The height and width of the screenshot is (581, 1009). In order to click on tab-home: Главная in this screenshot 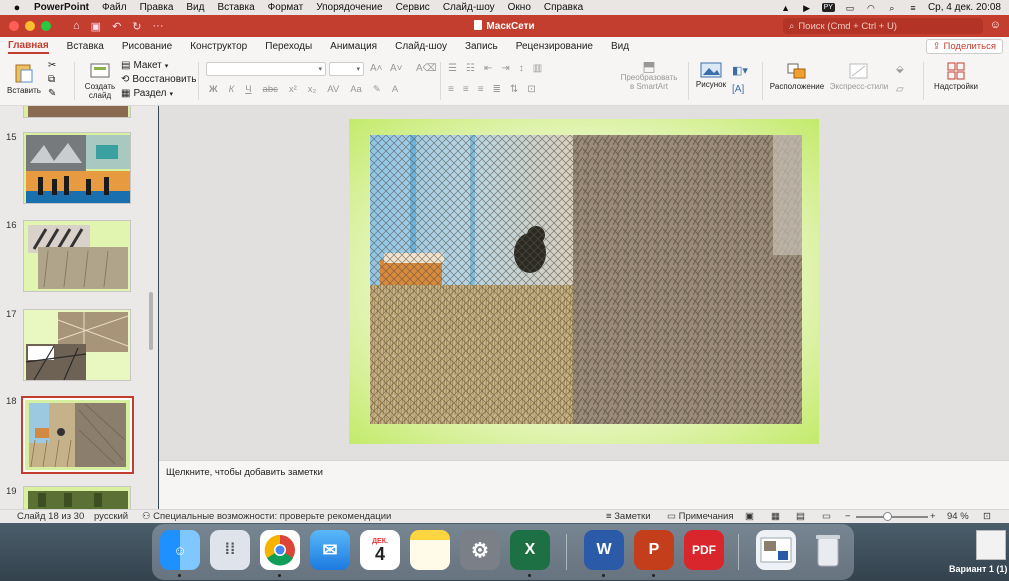, I will do `click(28, 47)`.